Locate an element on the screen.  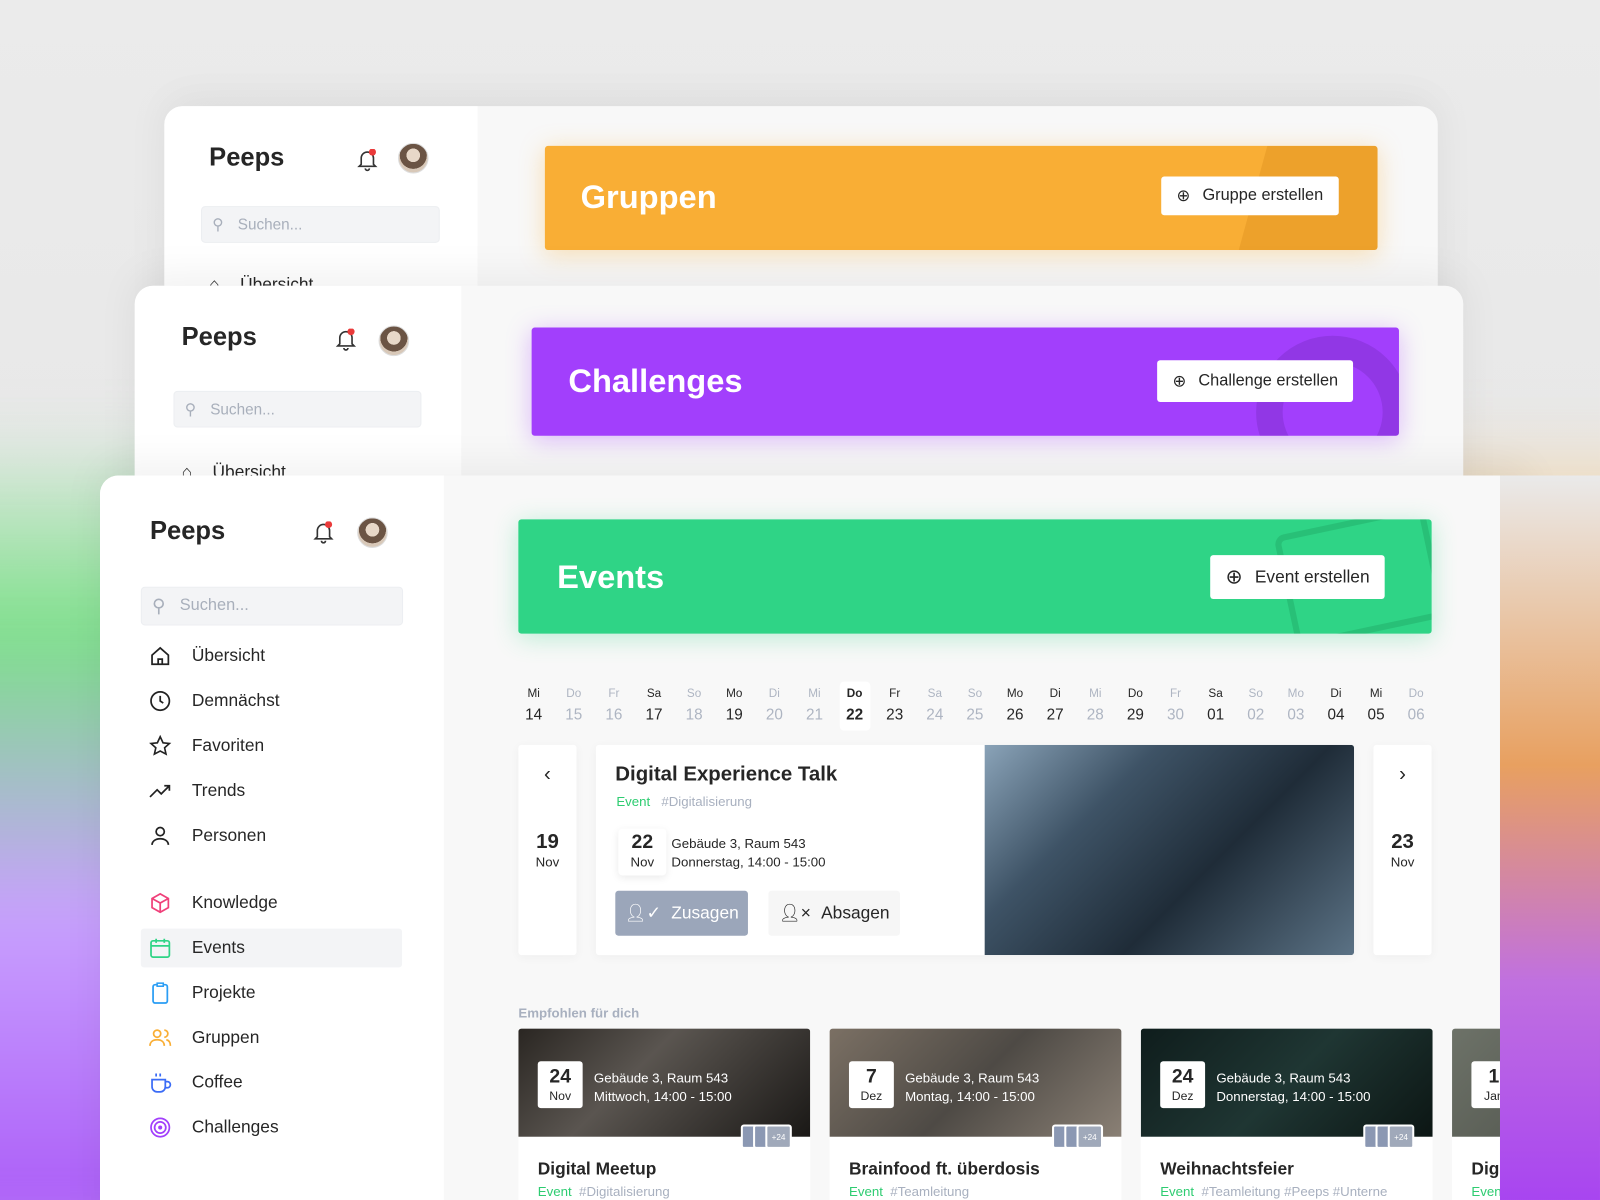
date-item: Mi 14 is located at coordinates (533, 706).